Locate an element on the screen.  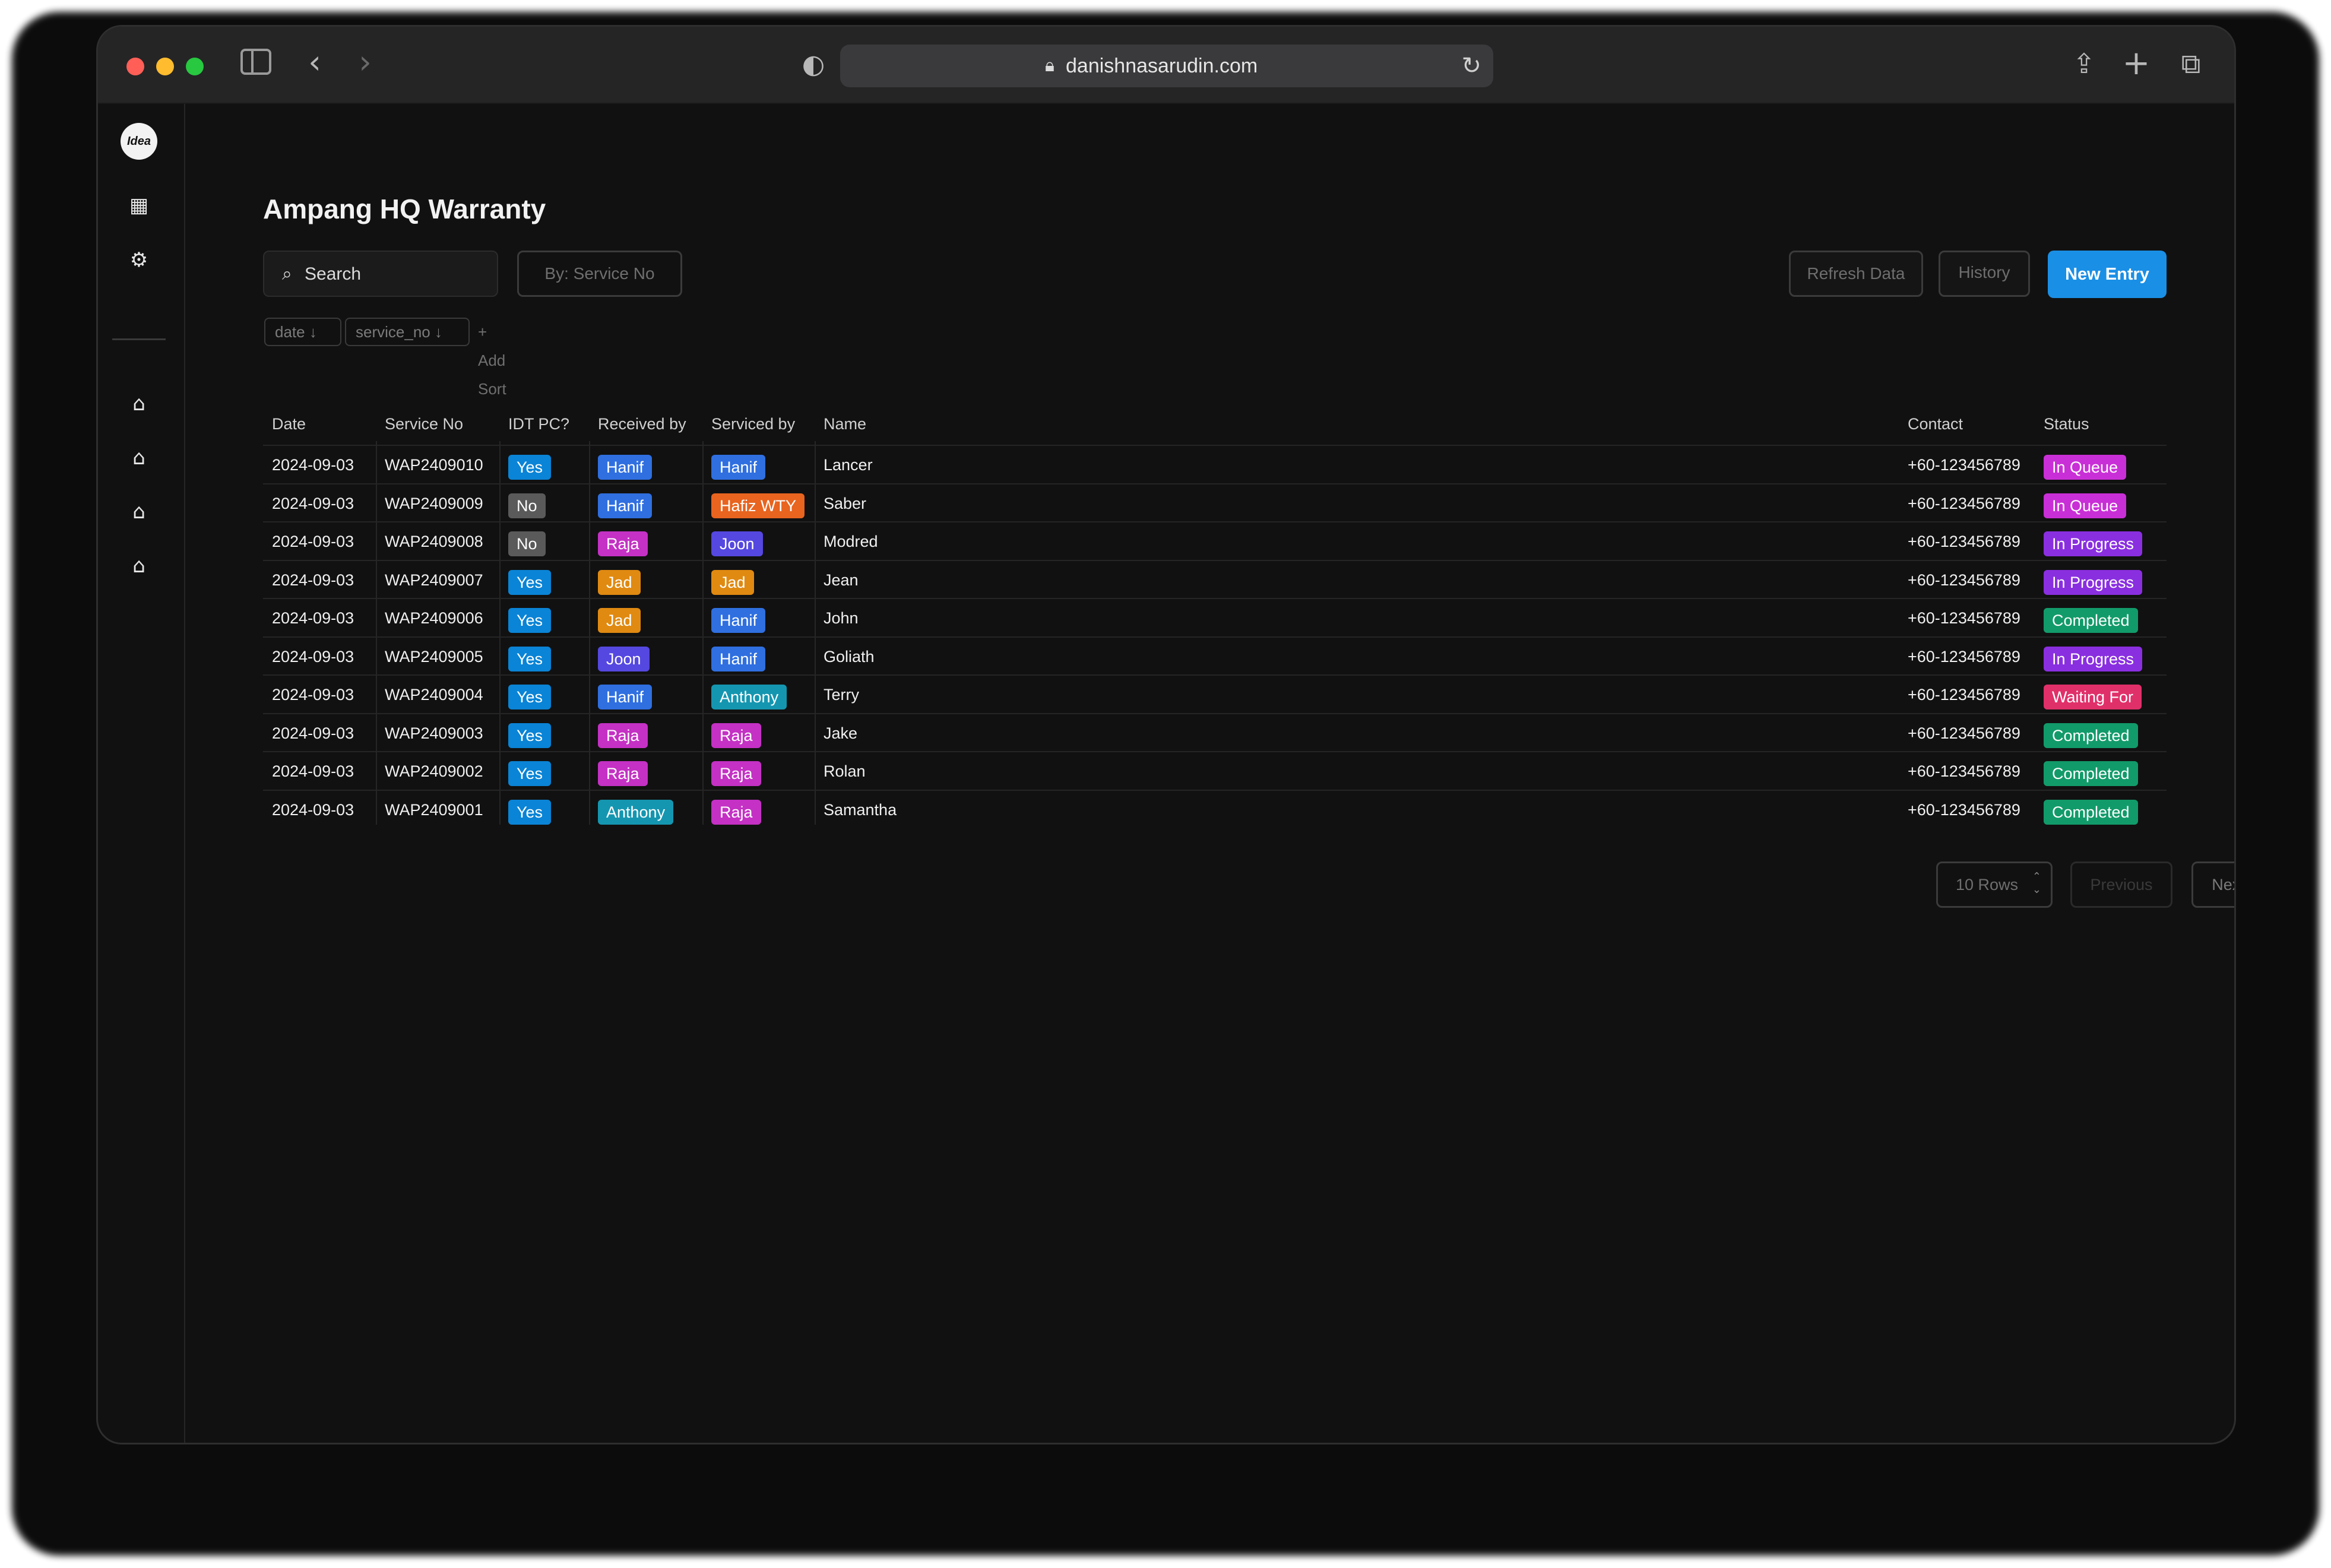
cell-name: Goliath is located at coordinates (849, 656).